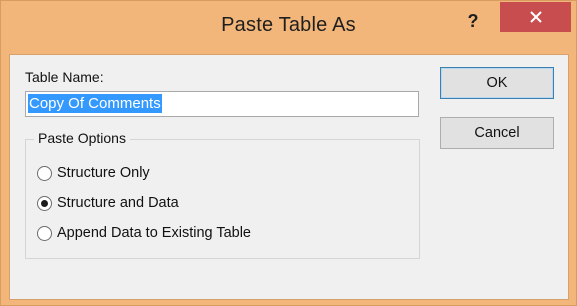 The height and width of the screenshot is (306, 577). I want to click on structure-only-radio, so click(44, 173).